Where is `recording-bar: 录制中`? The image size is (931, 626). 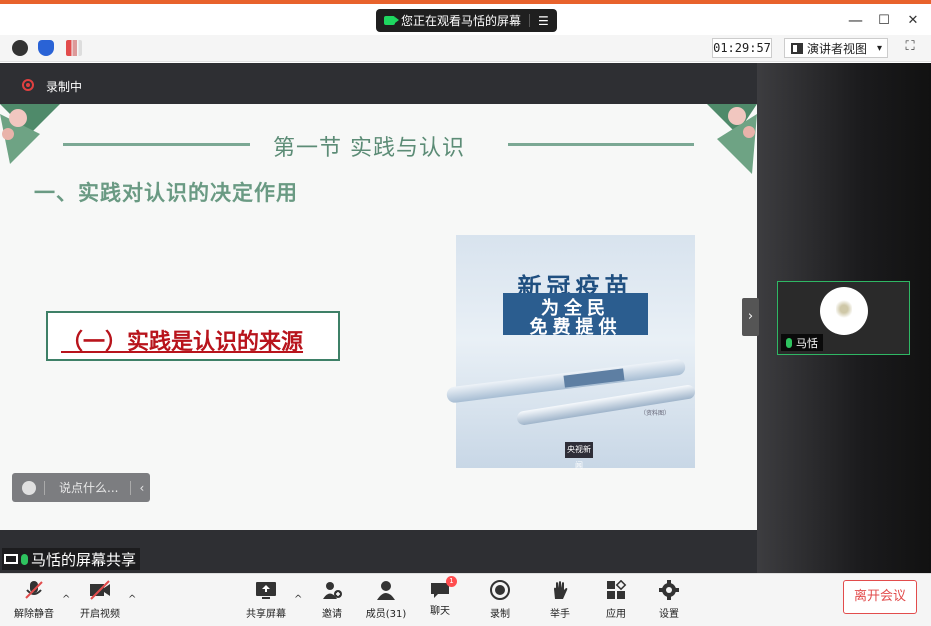 recording-bar: 录制中 is located at coordinates (378, 83).